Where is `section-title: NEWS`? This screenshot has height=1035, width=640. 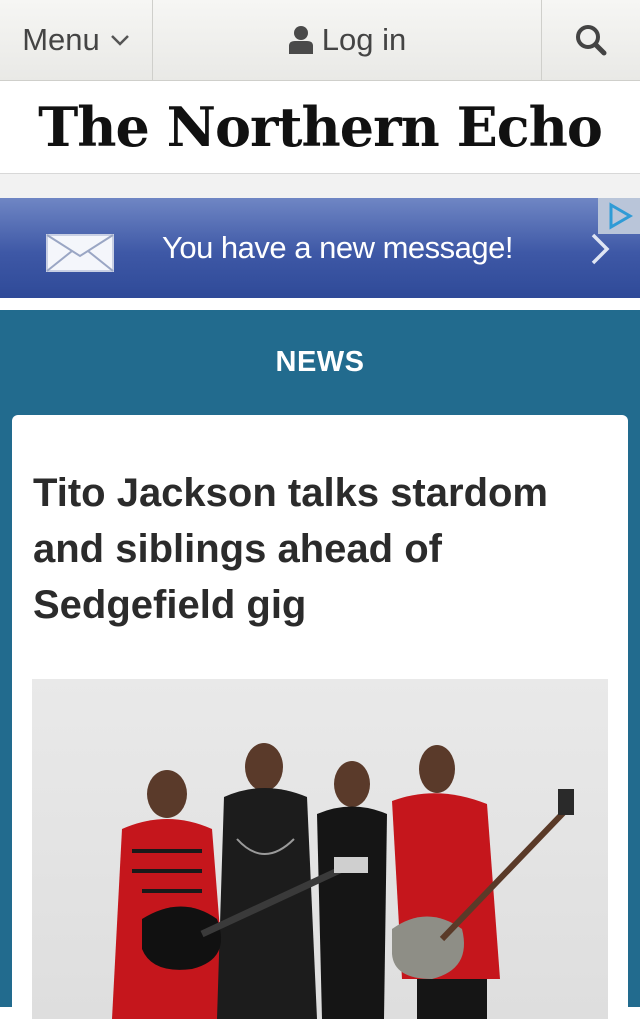 section-title: NEWS is located at coordinates (320, 362).